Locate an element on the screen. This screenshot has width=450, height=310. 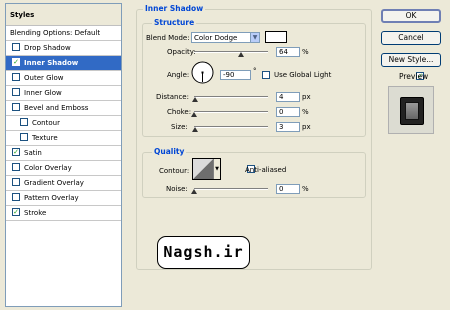
style-item-label: Pattern Overlay is located at coordinates (51, 198).